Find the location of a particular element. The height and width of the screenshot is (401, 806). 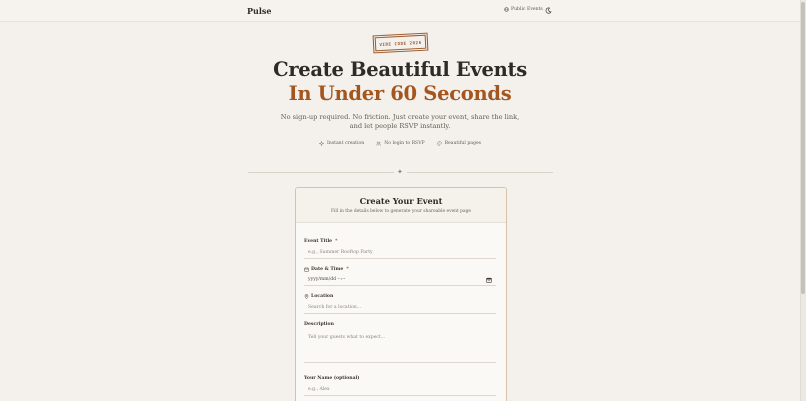

description-label: Description is located at coordinates (319, 324).